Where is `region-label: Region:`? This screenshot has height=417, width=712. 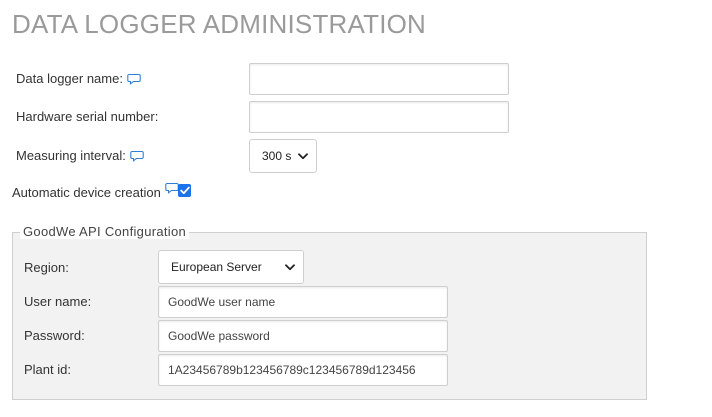
region-label: Region: is located at coordinates (46, 267).